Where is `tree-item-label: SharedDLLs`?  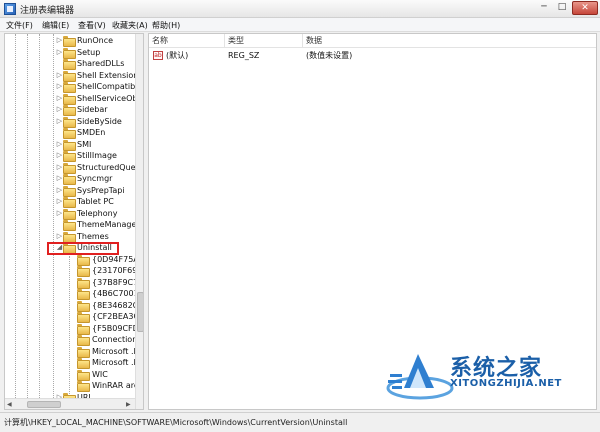
tree-item-label: SharedDLLs is located at coordinates (101, 63).